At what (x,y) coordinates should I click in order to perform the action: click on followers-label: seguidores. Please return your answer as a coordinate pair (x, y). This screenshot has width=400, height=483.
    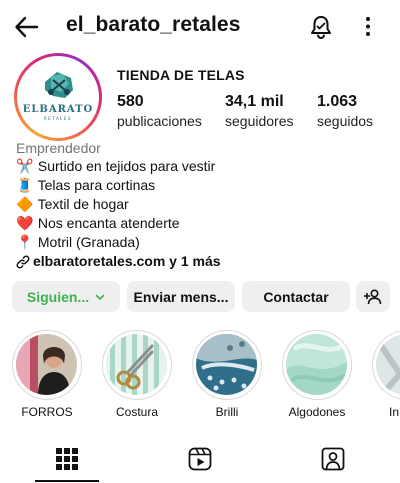
    Looking at the image, I should click on (259, 121).